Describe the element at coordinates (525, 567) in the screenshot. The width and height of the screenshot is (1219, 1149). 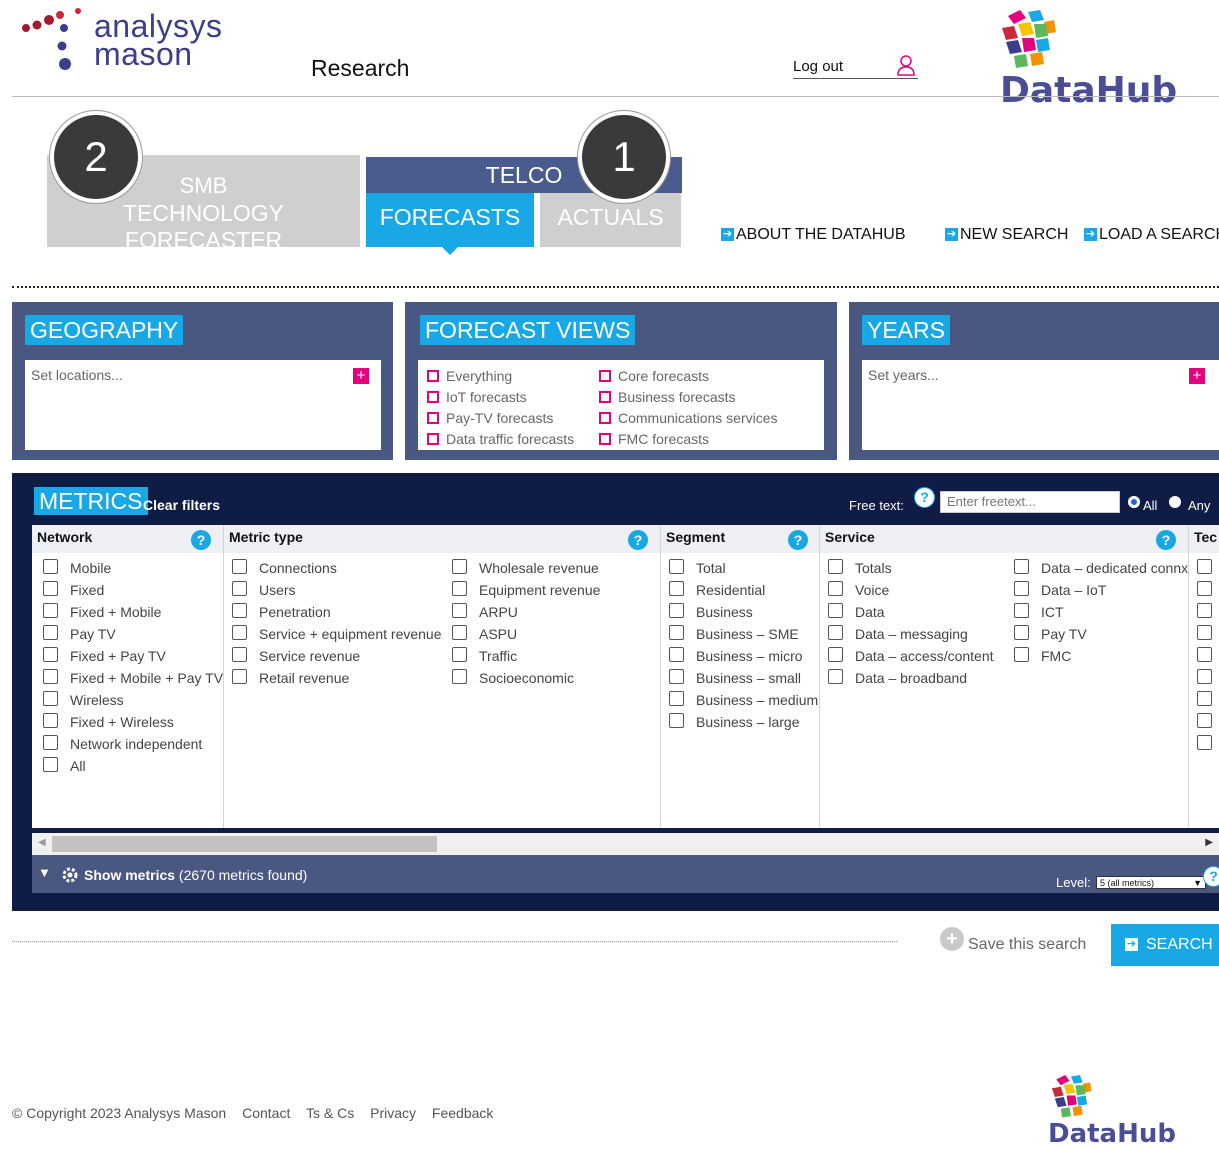
I see `metric-type-option: Wholesale revenue` at that location.